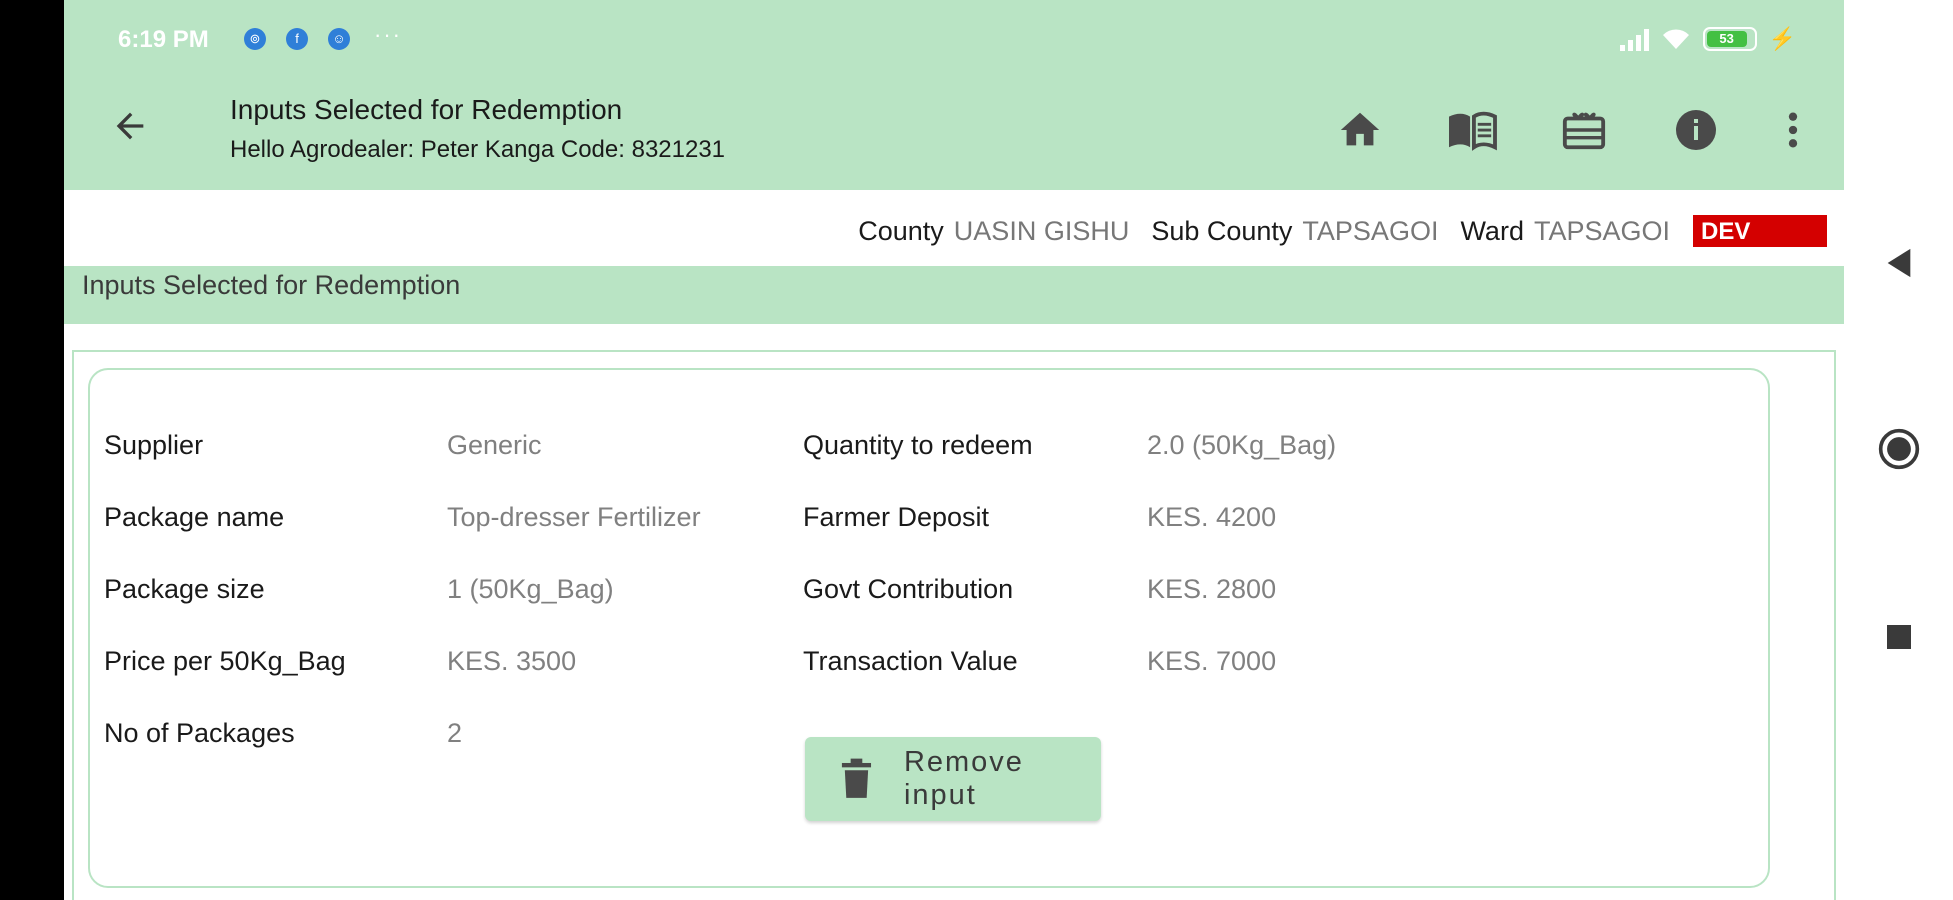 This screenshot has height=900, width=1953. I want to click on battery-icon: 53, so click(1729, 39).